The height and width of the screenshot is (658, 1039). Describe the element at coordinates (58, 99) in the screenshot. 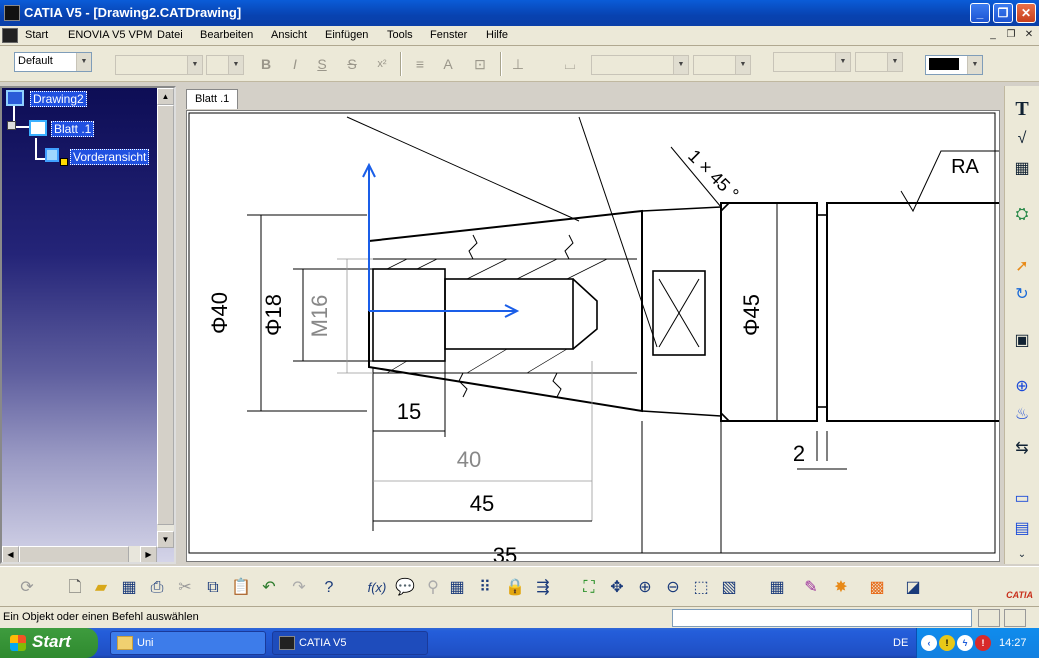

I see `tree-node-drawing: Drawing2` at that location.